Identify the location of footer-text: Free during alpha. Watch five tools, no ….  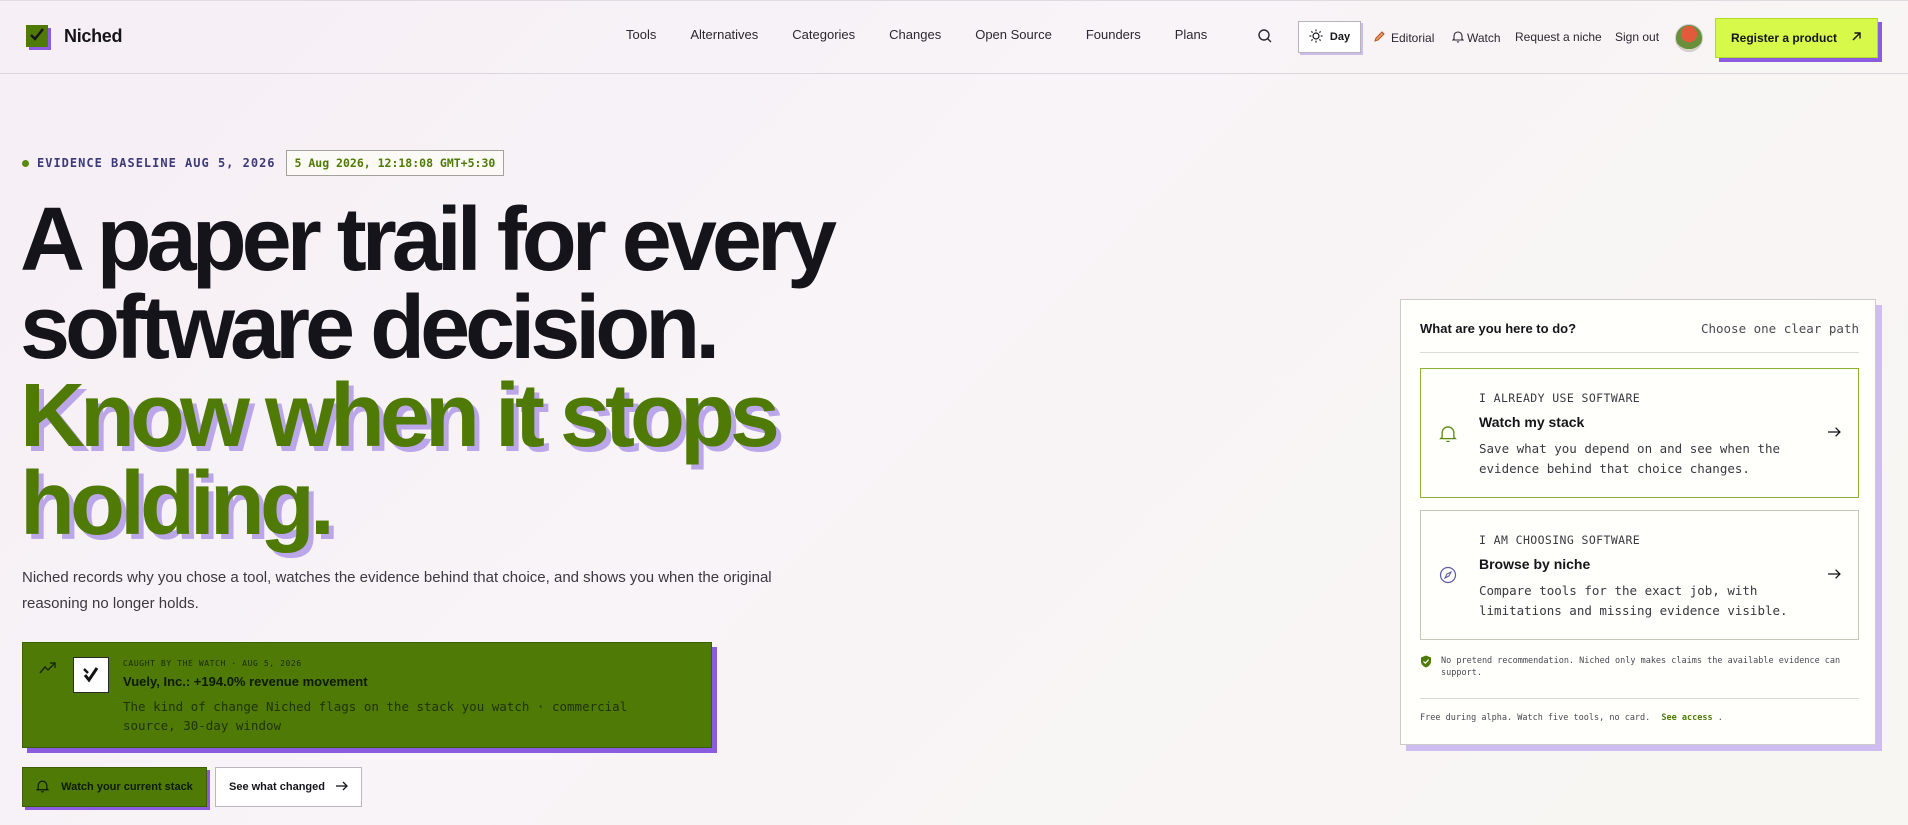
(1535, 718).